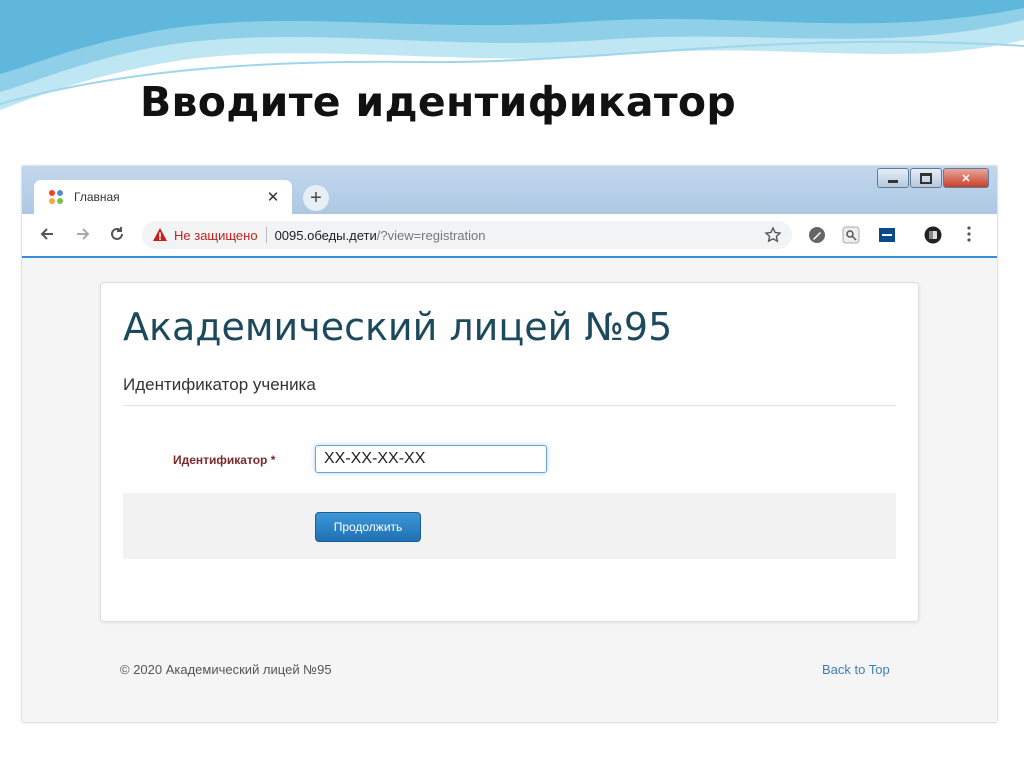 The height and width of the screenshot is (767, 1024). What do you see at coordinates (856, 669) in the screenshot?
I see `back-to-top-link: Back to Top` at bounding box center [856, 669].